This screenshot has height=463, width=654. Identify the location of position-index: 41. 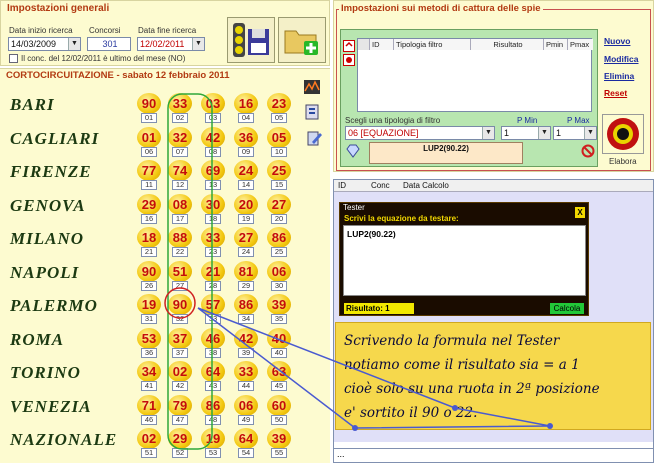
(149, 386).